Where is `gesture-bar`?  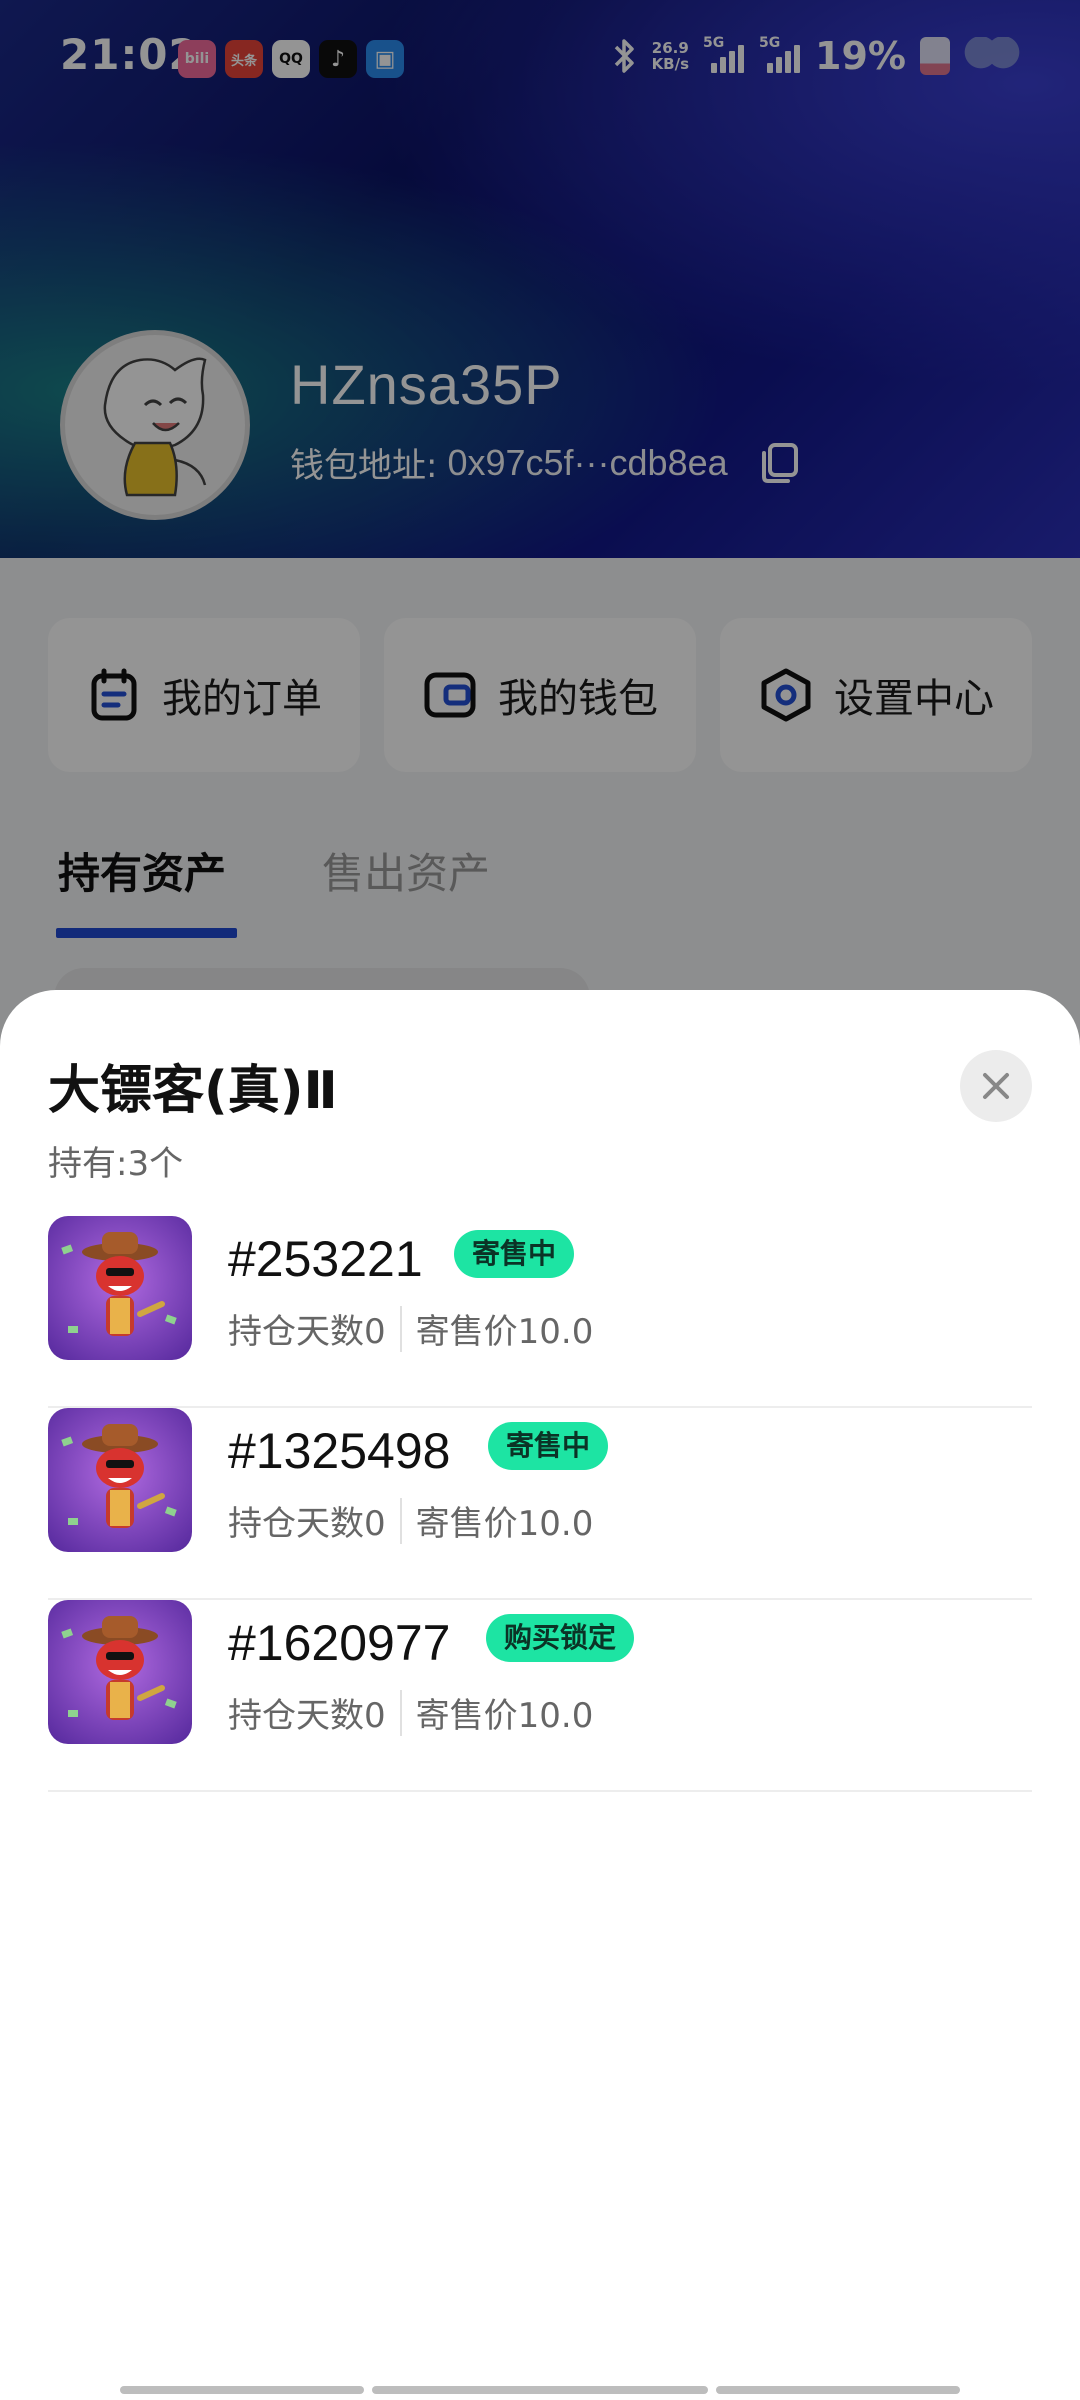
gesture-bar is located at coordinates (540, 2393).